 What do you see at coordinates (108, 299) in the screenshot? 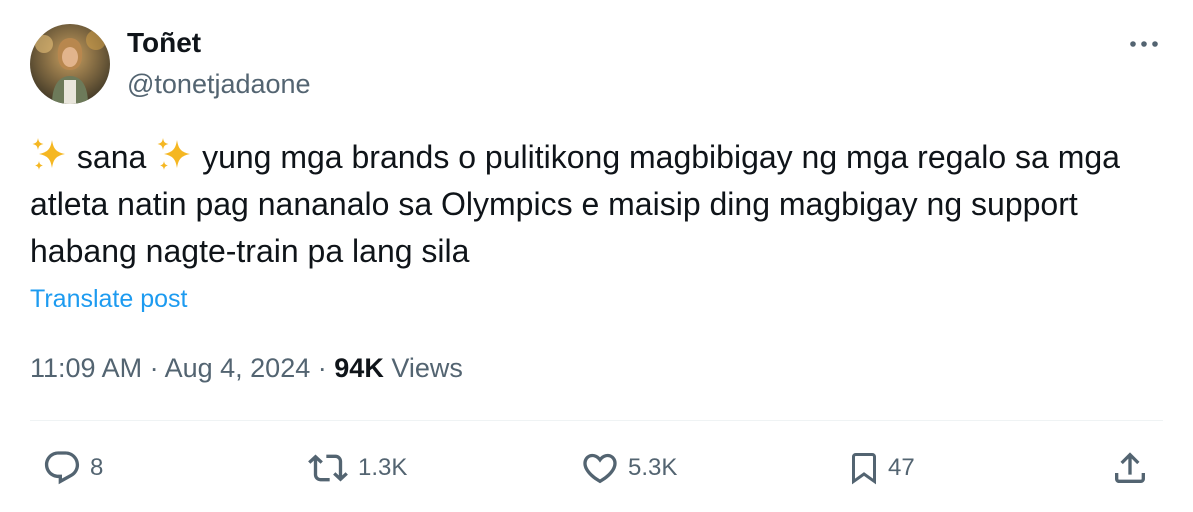
I see `translate-post-link: Translate post` at bounding box center [108, 299].